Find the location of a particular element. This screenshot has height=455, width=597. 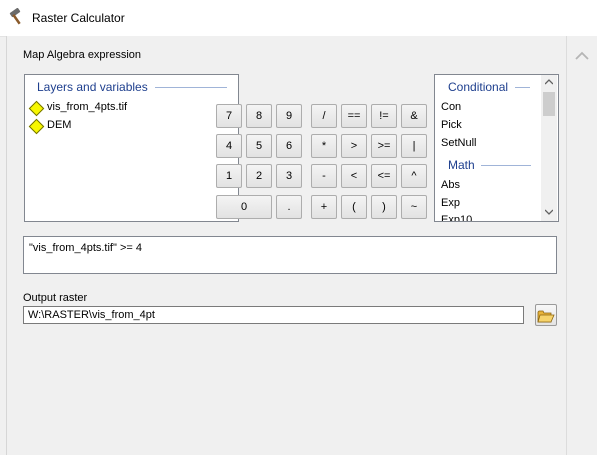

function-item-pick: Pick is located at coordinates (451, 125).